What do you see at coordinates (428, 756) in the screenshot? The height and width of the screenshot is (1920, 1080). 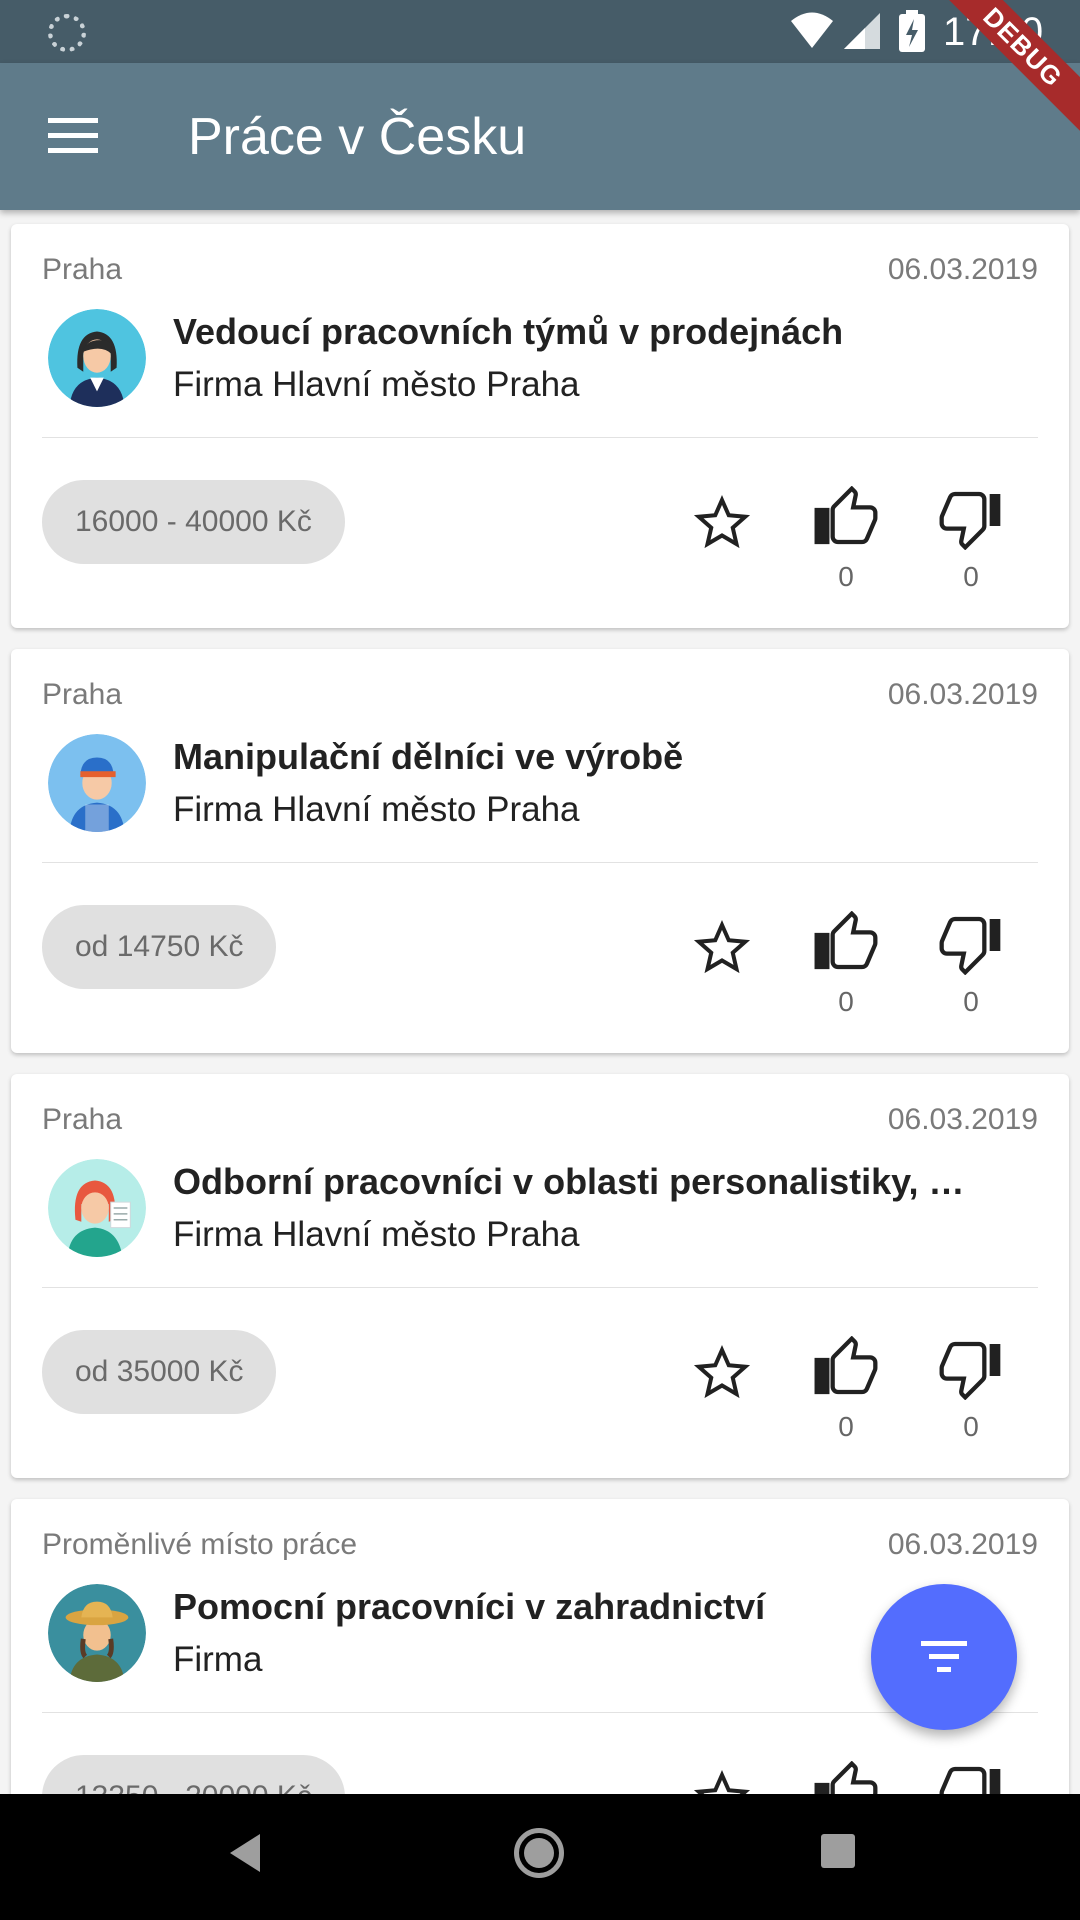 I see `job-title: Manipulační dělníci ve výrobě` at bounding box center [428, 756].